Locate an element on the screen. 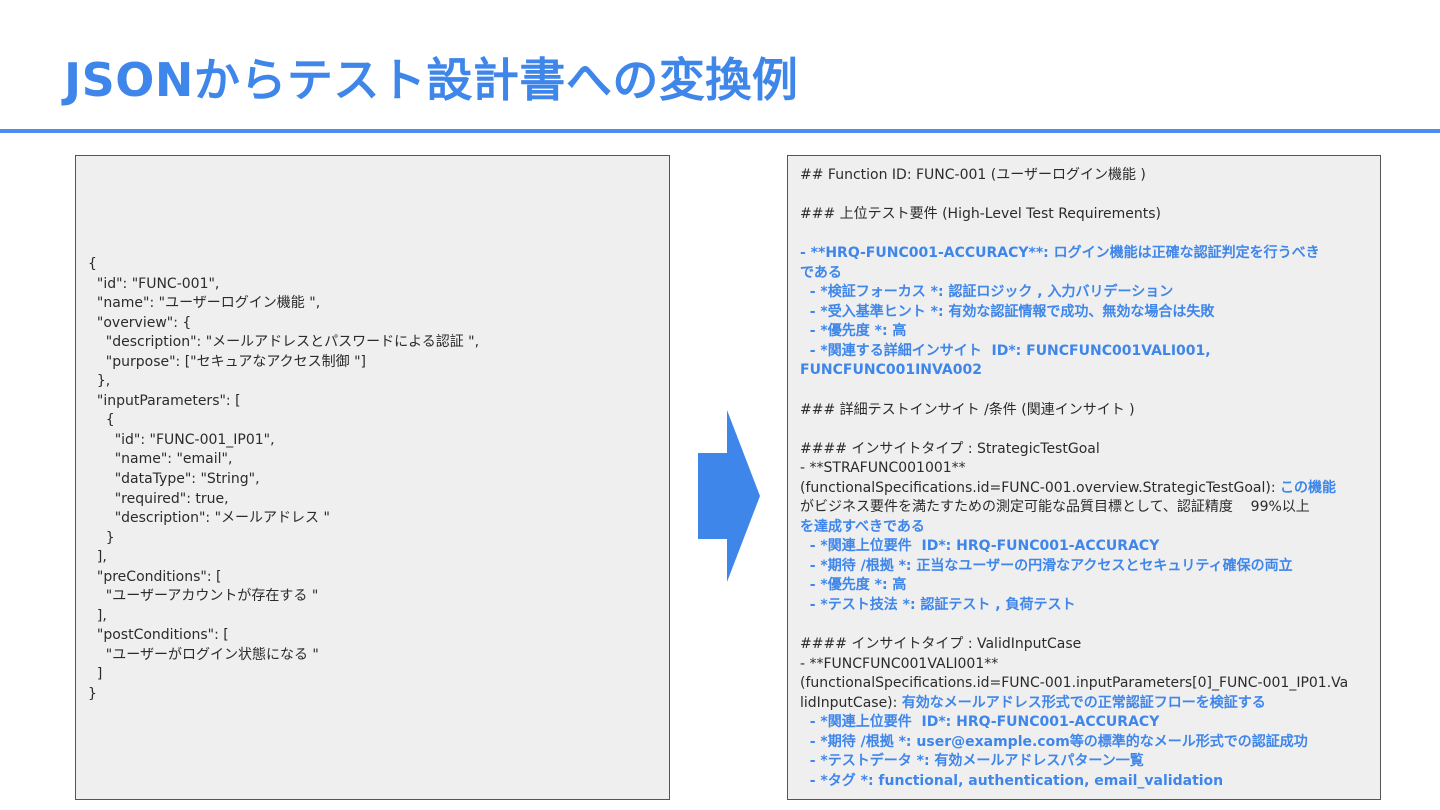 This screenshot has height=810, width=1440. json-code-line: "purpose": ["セキュアなアクセス制御 "] is located at coordinates (227, 361).